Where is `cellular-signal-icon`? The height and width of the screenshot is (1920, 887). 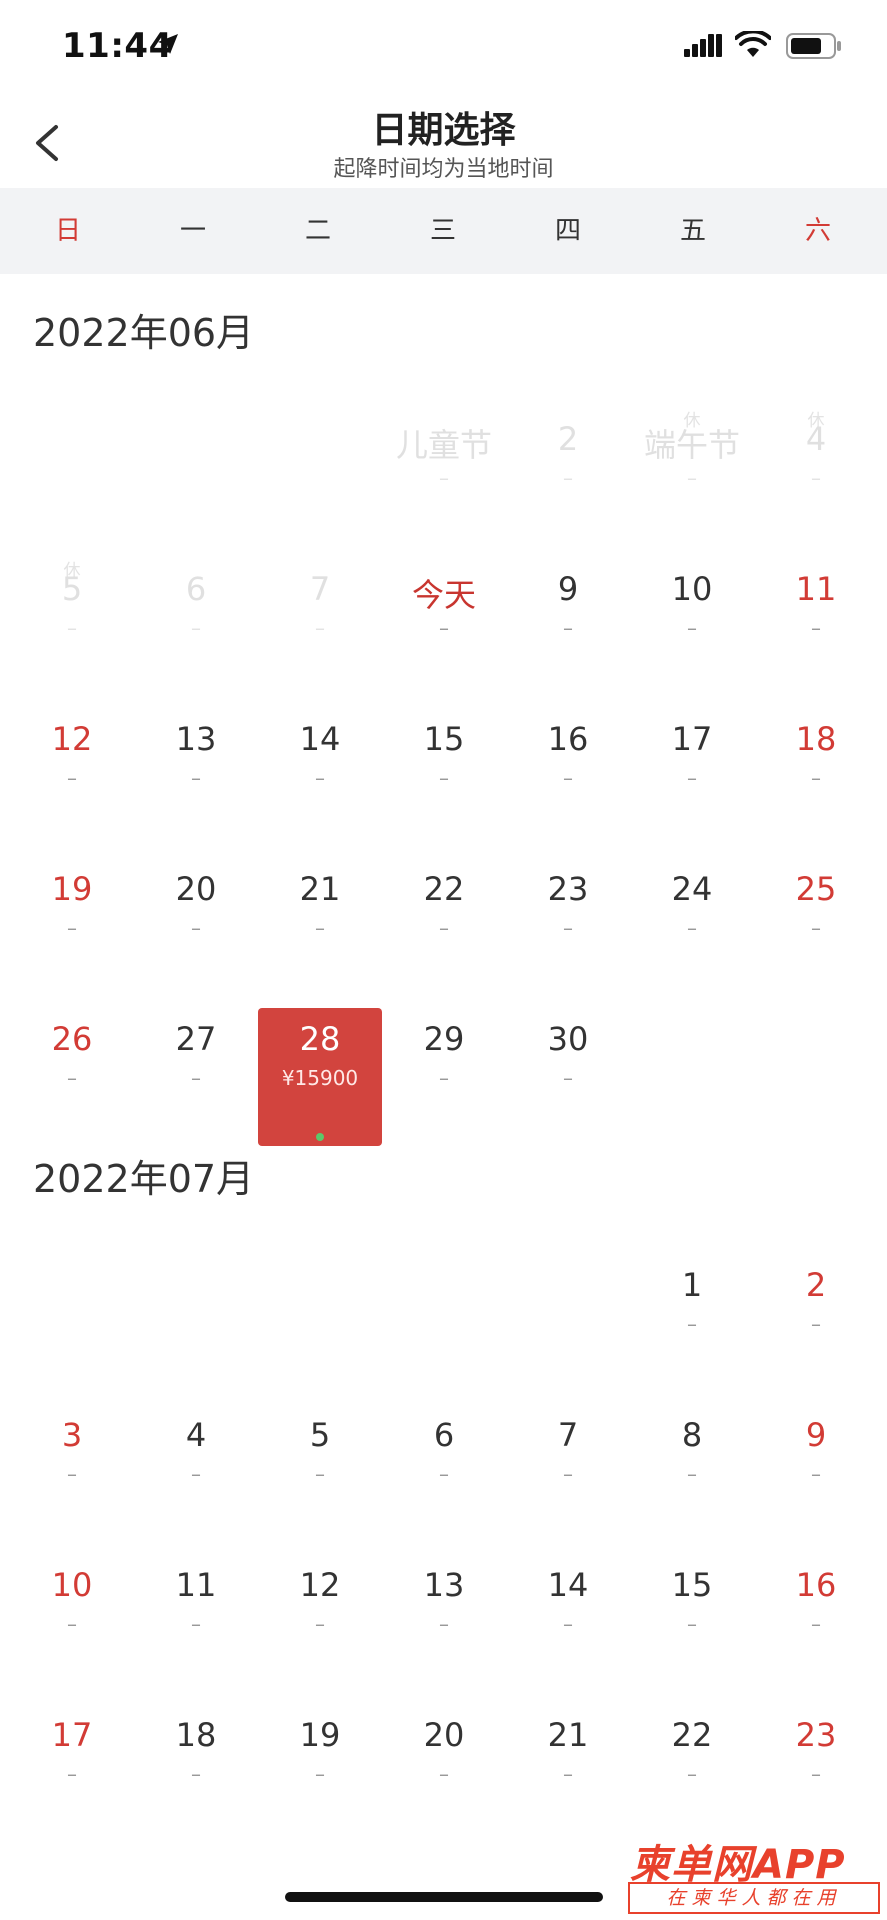
cellular-signal-icon is located at coordinates (703, 45).